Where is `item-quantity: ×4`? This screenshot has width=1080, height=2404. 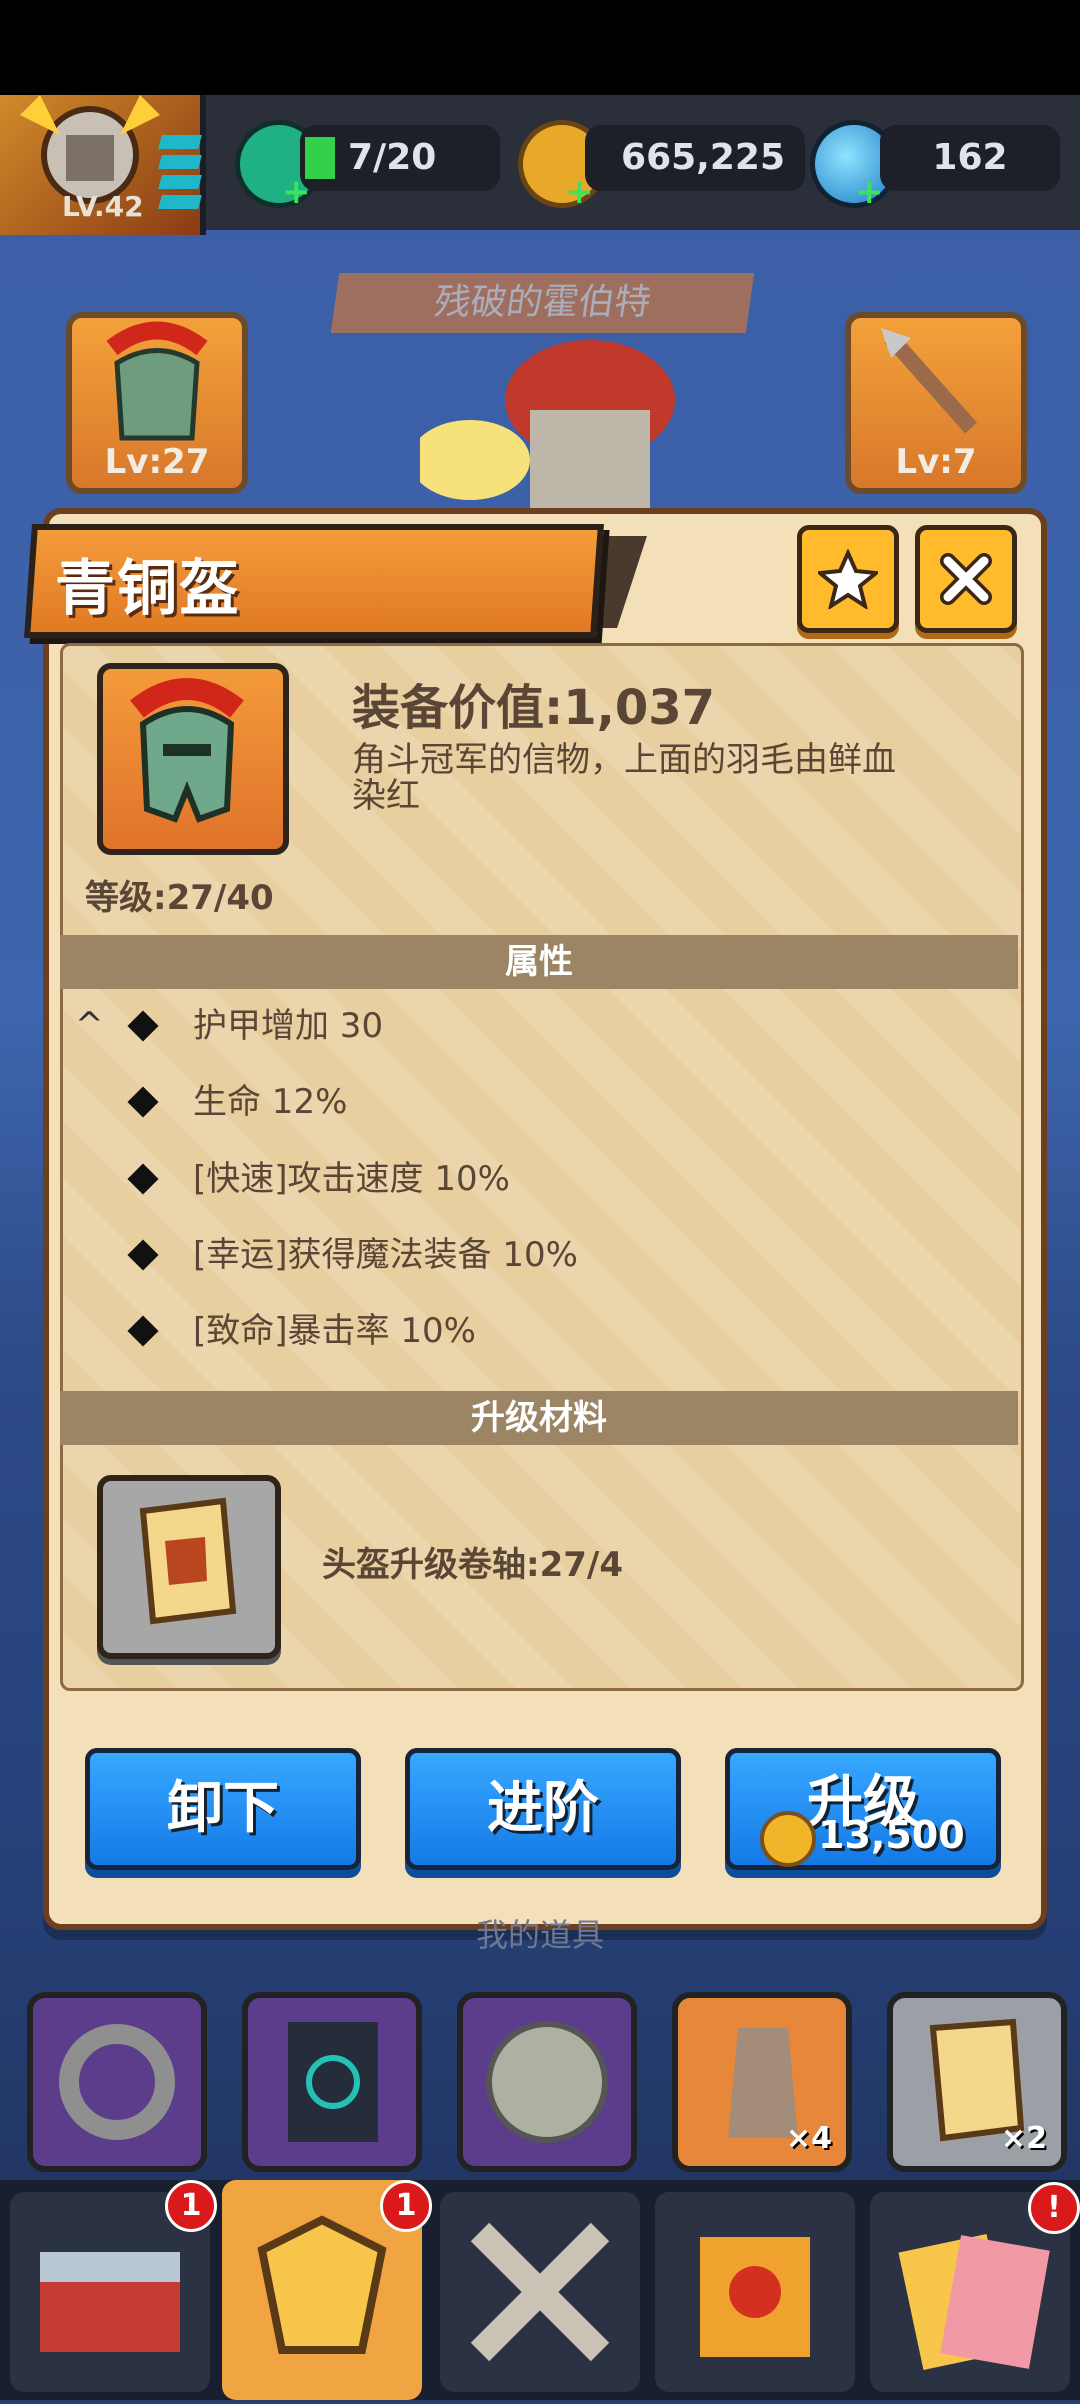
item-quantity: ×4 is located at coordinates (808, 2138).